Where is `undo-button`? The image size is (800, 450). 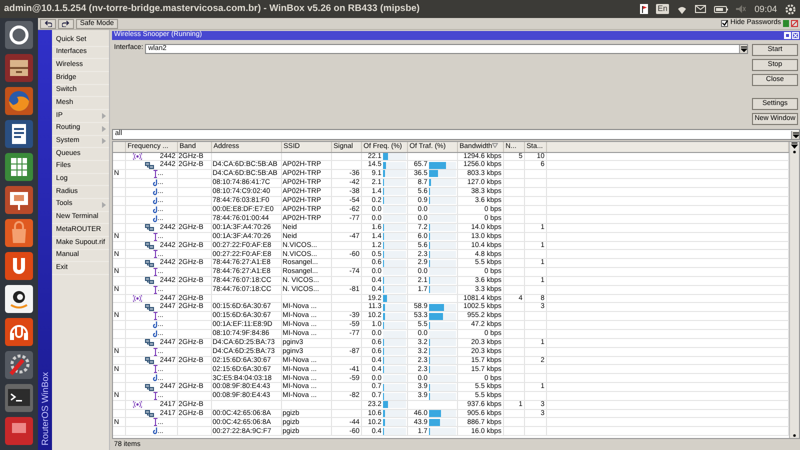 undo-button is located at coordinates (48, 23).